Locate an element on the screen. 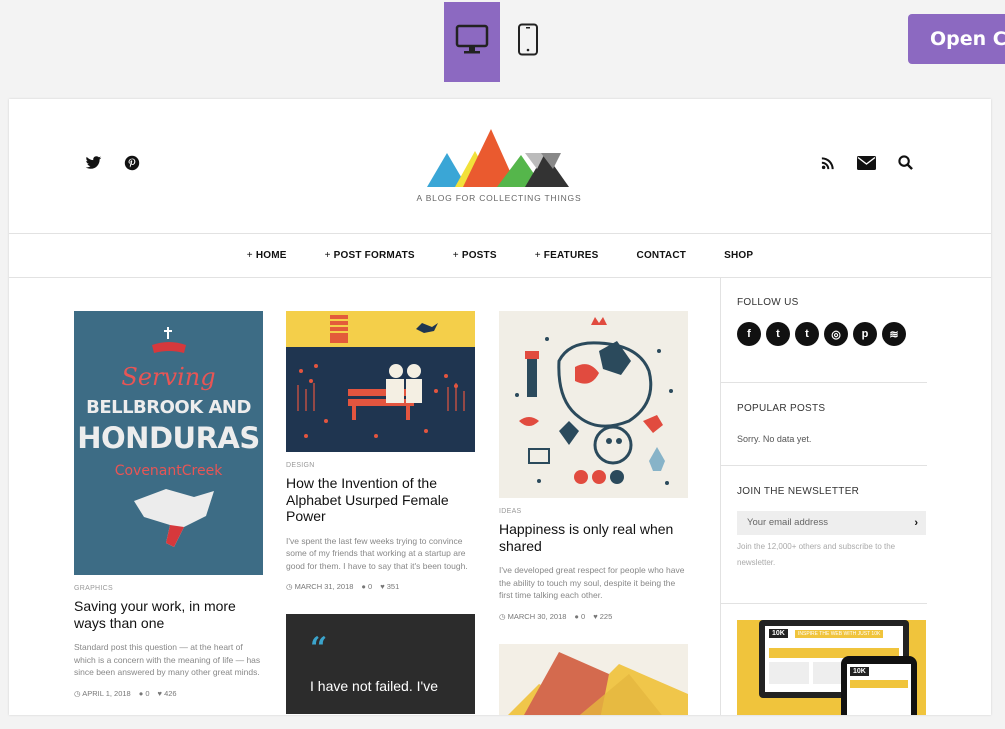  ad-logo: 10K is located at coordinates (778, 633).